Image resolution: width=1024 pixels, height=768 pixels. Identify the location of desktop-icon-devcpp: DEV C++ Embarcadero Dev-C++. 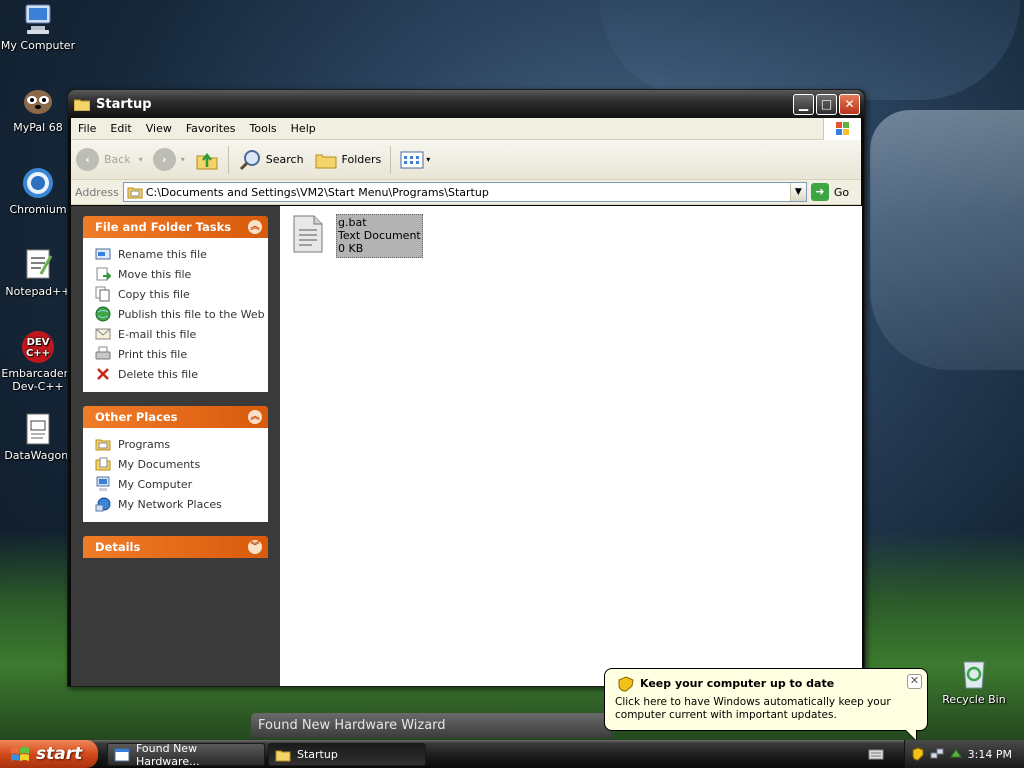
(38, 361).